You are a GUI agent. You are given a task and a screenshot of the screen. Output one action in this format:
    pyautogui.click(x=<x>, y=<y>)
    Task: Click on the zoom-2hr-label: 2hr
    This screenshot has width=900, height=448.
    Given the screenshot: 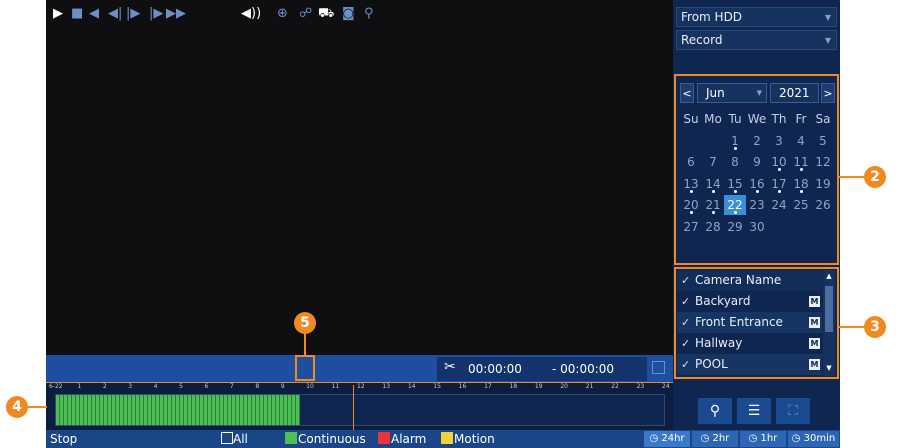 What is the action you would take?
    pyautogui.click(x=721, y=438)
    